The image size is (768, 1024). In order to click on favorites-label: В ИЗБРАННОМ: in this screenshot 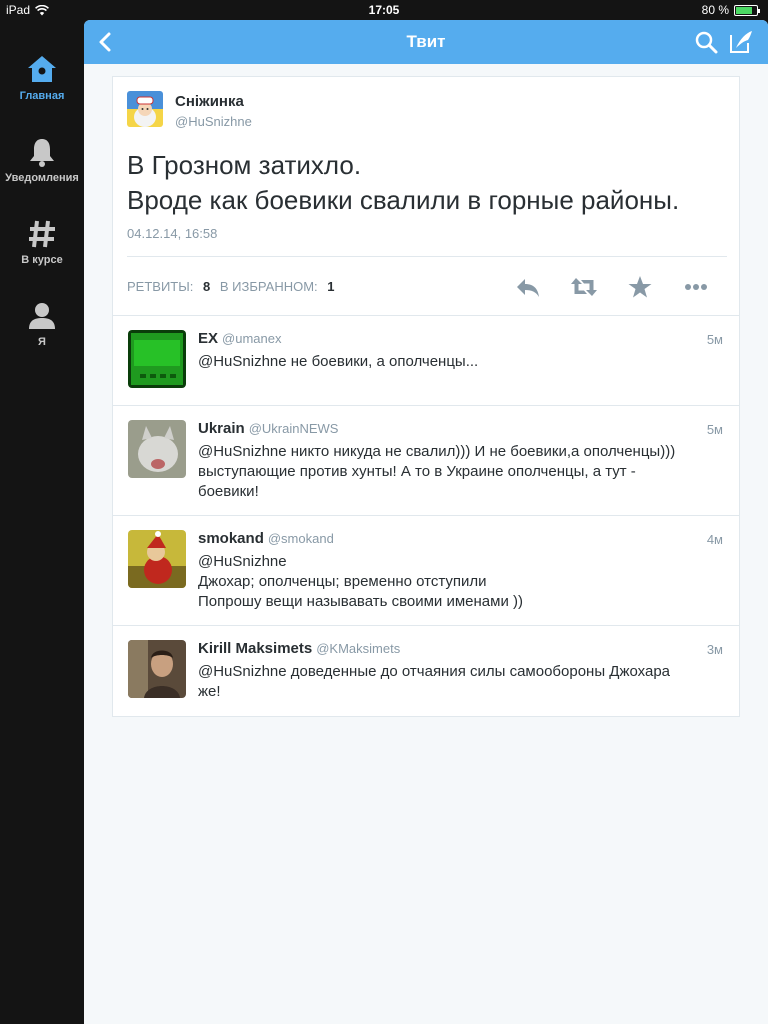, I will do `click(268, 286)`.